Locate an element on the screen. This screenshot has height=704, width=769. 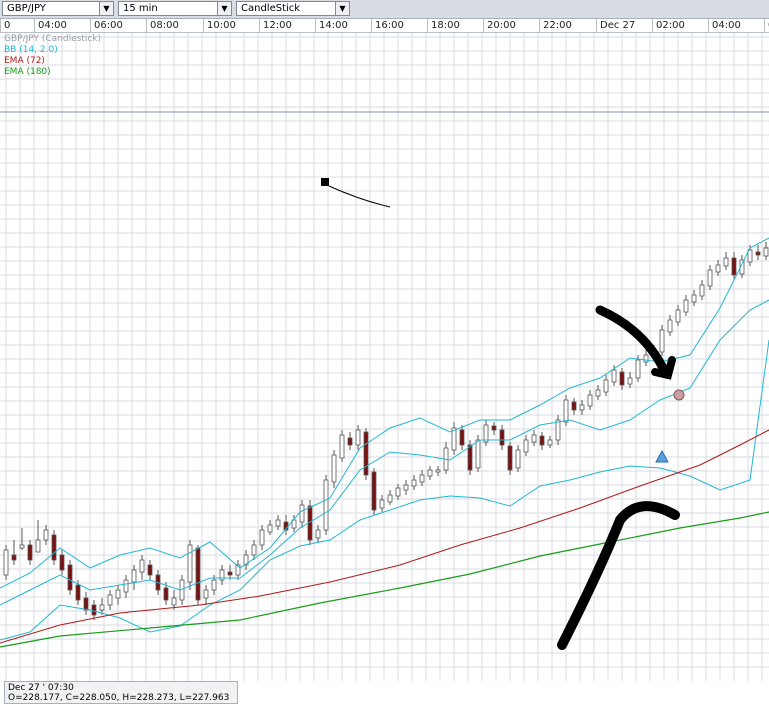
symbol-dropdown: GBP/JPY ▼ is located at coordinates (58, 8).